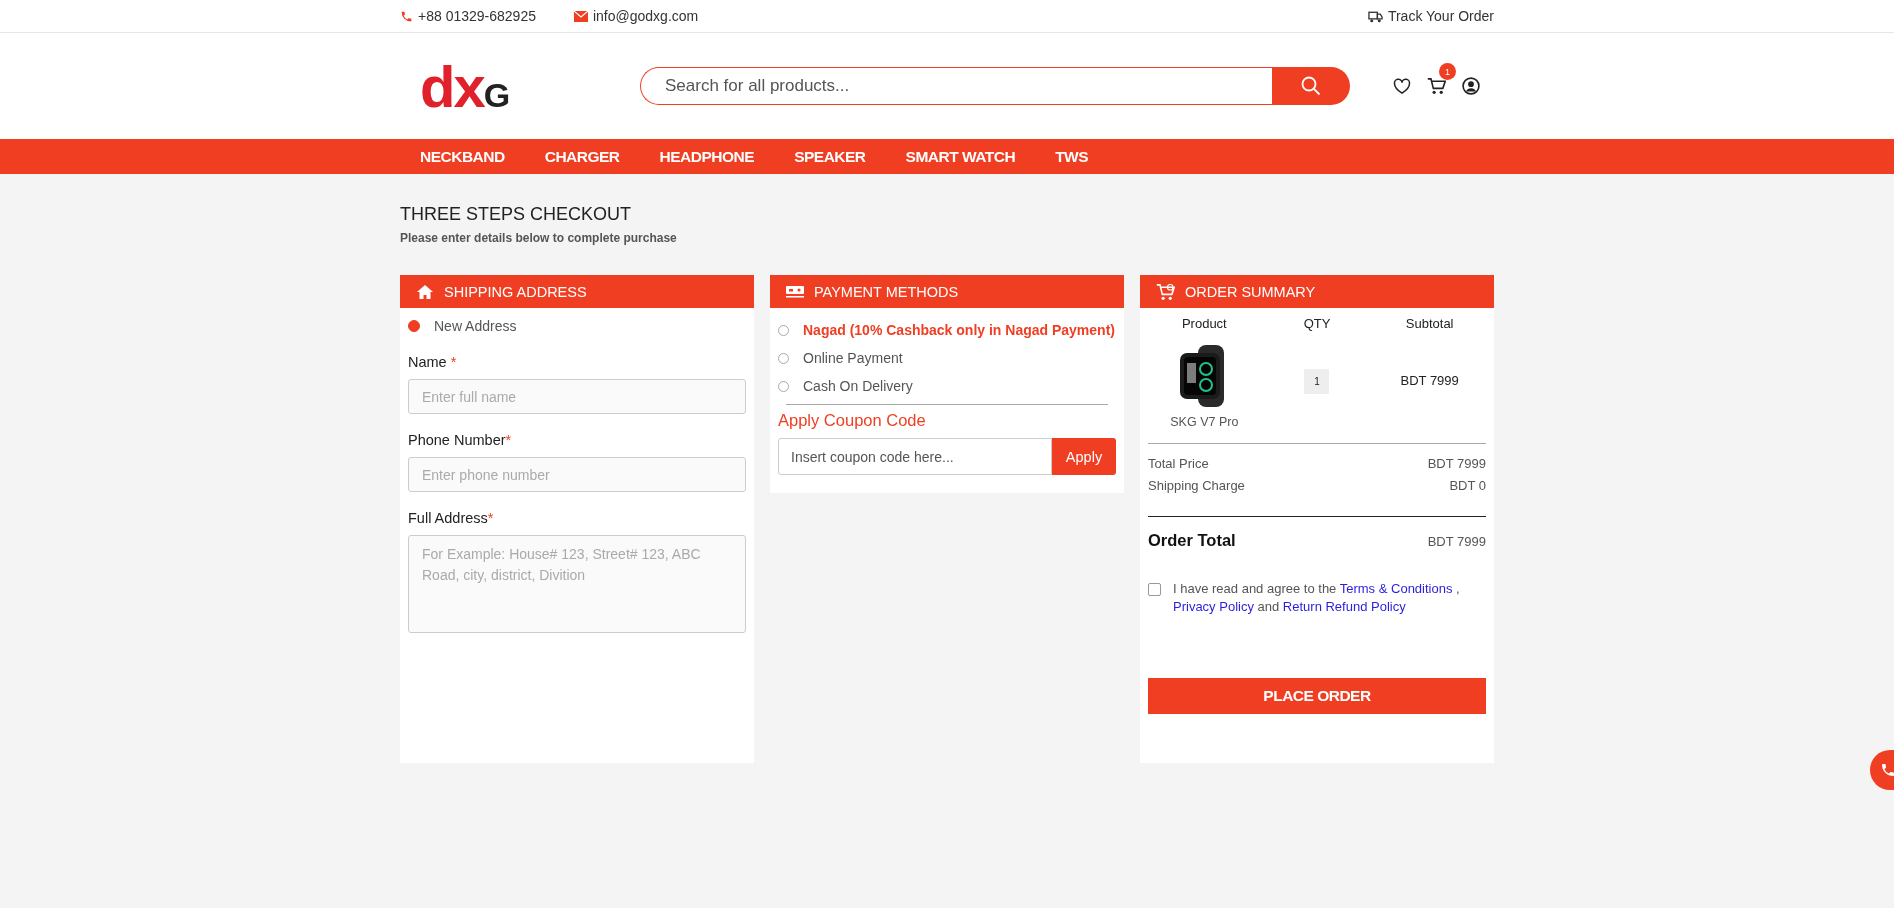  Describe the element at coordinates (477, 16) in the screenshot. I see `phone-number: +88 01329-682925` at that location.